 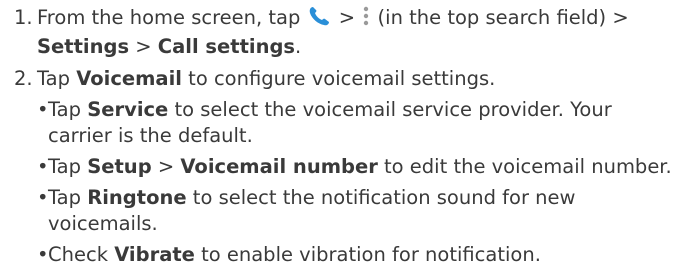 What do you see at coordinates (279, 166) in the screenshot?
I see `voicemail-number-label: Voicemail number` at bounding box center [279, 166].